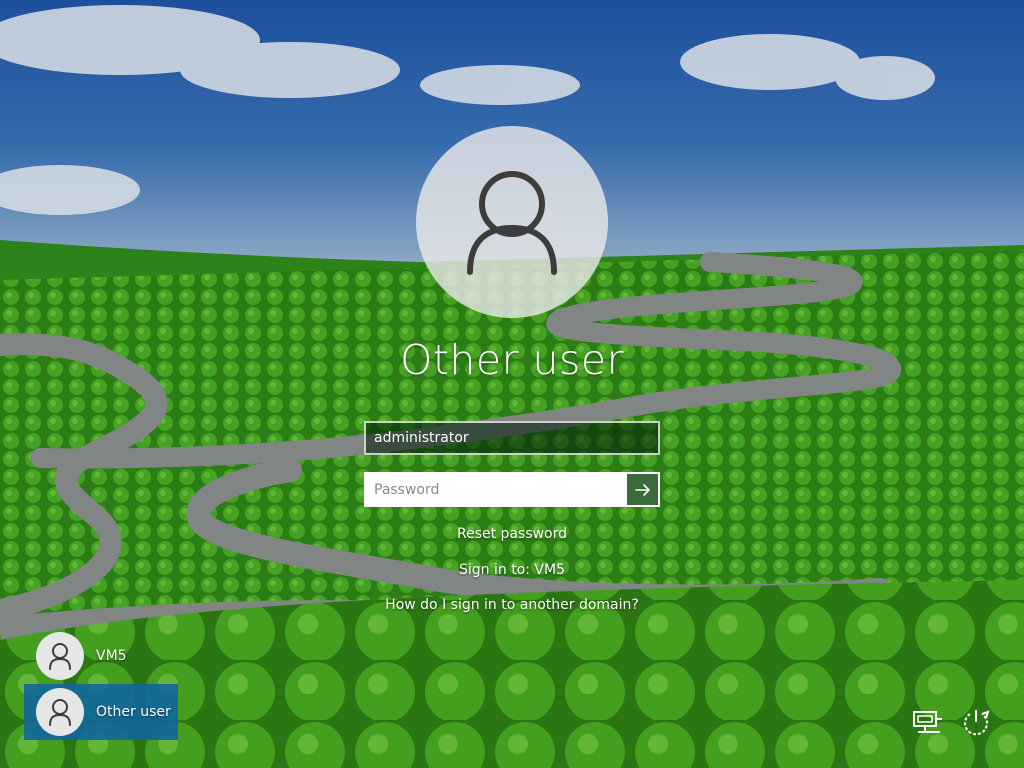 The width and height of the screenshot is (1024, 768). I want to click on network-button, so click(928, 723).